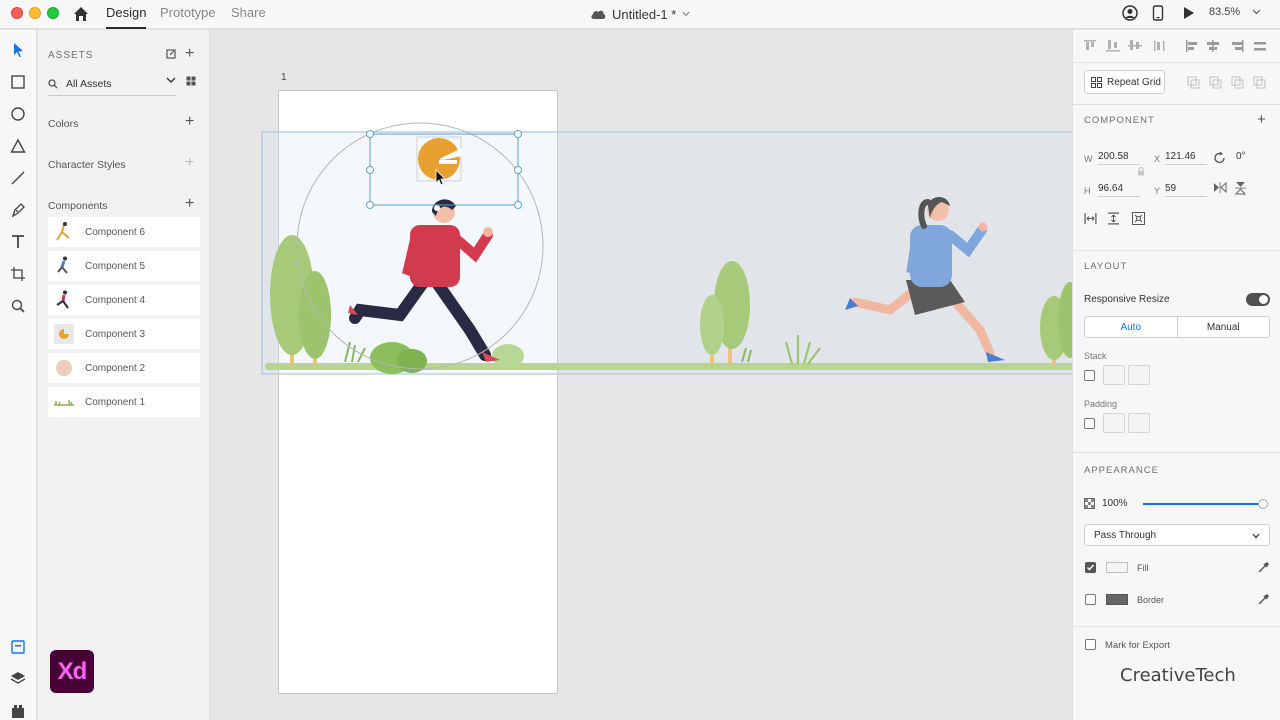 The image size is (1280, 720). What do you see at coordinates (1119, 158) in the screenshot?
I see `width-field: 200.58` at bounding box center [1119, 158].